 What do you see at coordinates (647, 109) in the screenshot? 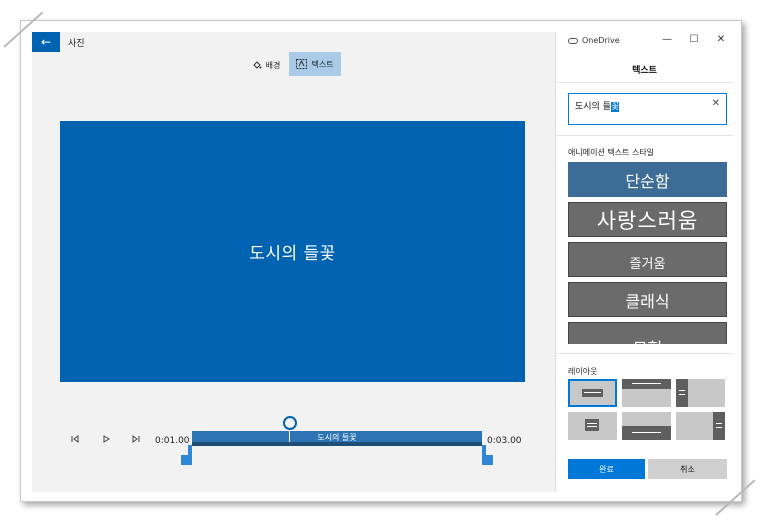
I see `title-text-input: 도시의 들꽃 ✕` at bounding box center [647, 109].